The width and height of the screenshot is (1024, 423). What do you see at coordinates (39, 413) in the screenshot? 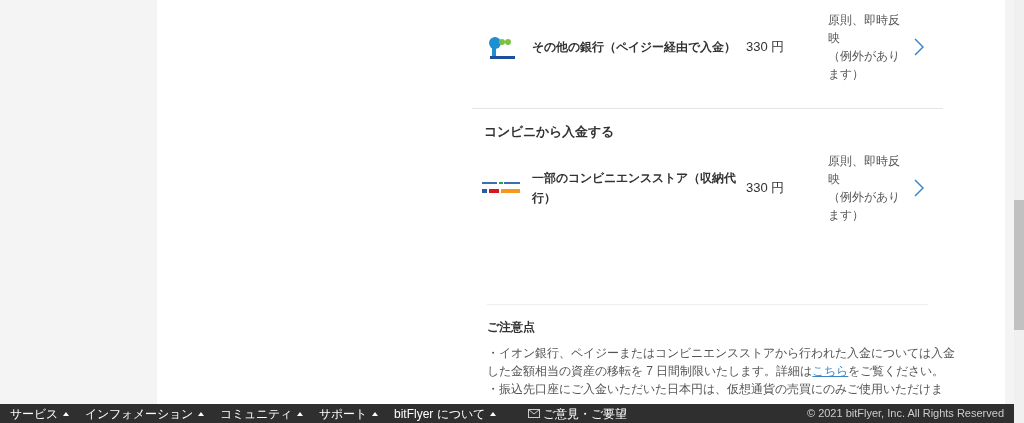
I see `footer-menu: サービス` at bounding box center [39, 413].